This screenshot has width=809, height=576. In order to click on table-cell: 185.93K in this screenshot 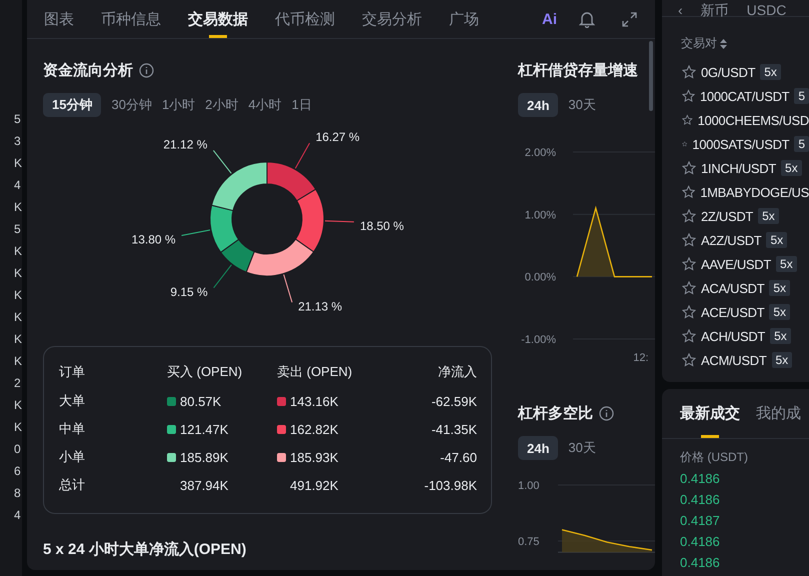, I will do `click(314, 457)`.